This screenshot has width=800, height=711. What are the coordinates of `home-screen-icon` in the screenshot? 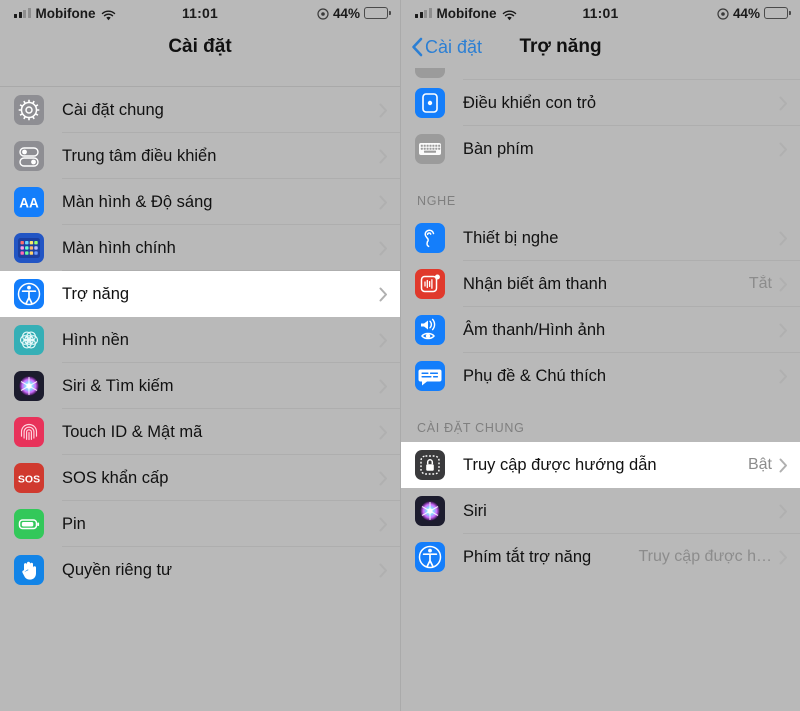 It's located at (29, 248).